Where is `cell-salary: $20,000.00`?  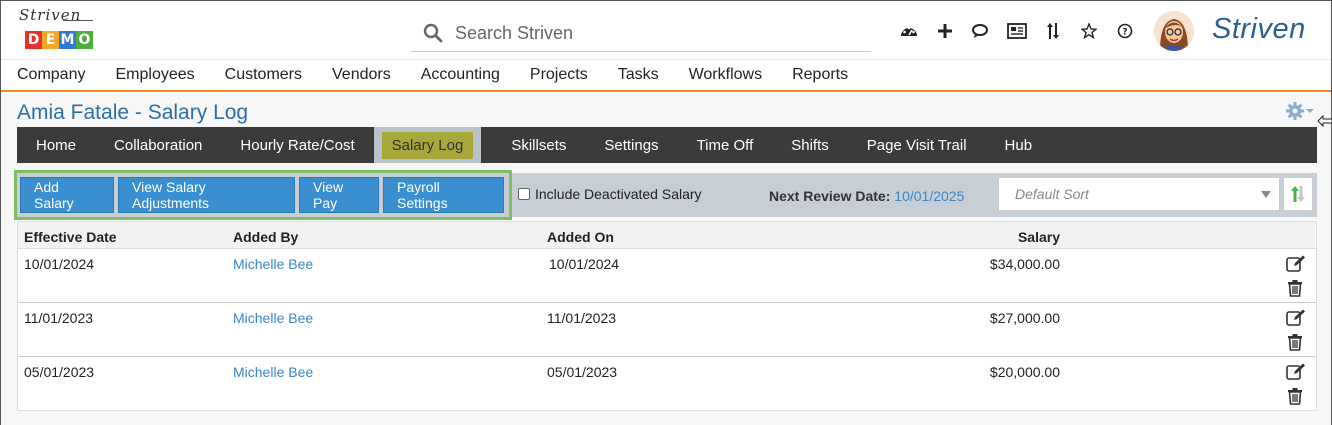 cell-salary: $20,000.00 is located at coordinates (1024, 372).